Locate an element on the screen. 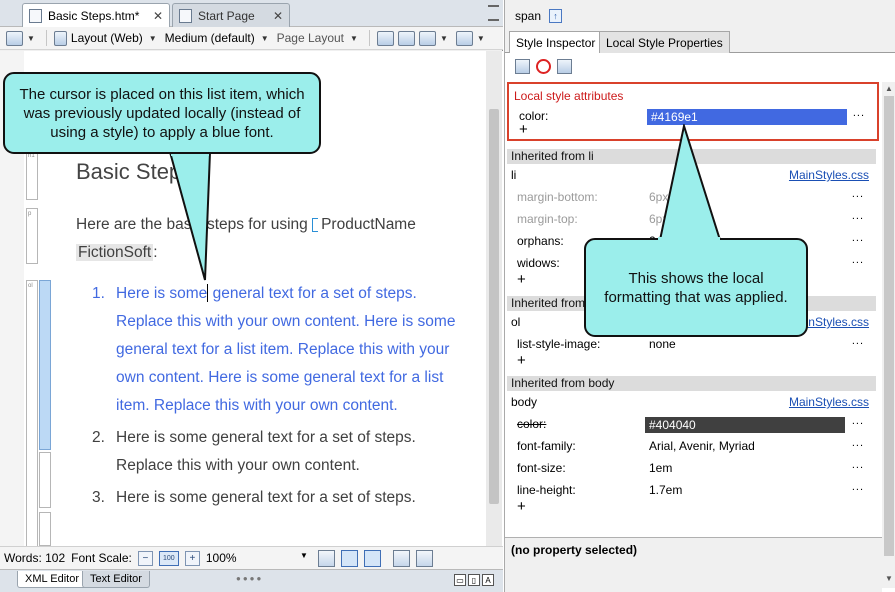 The width and height of the screenshot is (895, 592). zoom-dropdown: 100% ▼ is located at coordinates (259, 558).